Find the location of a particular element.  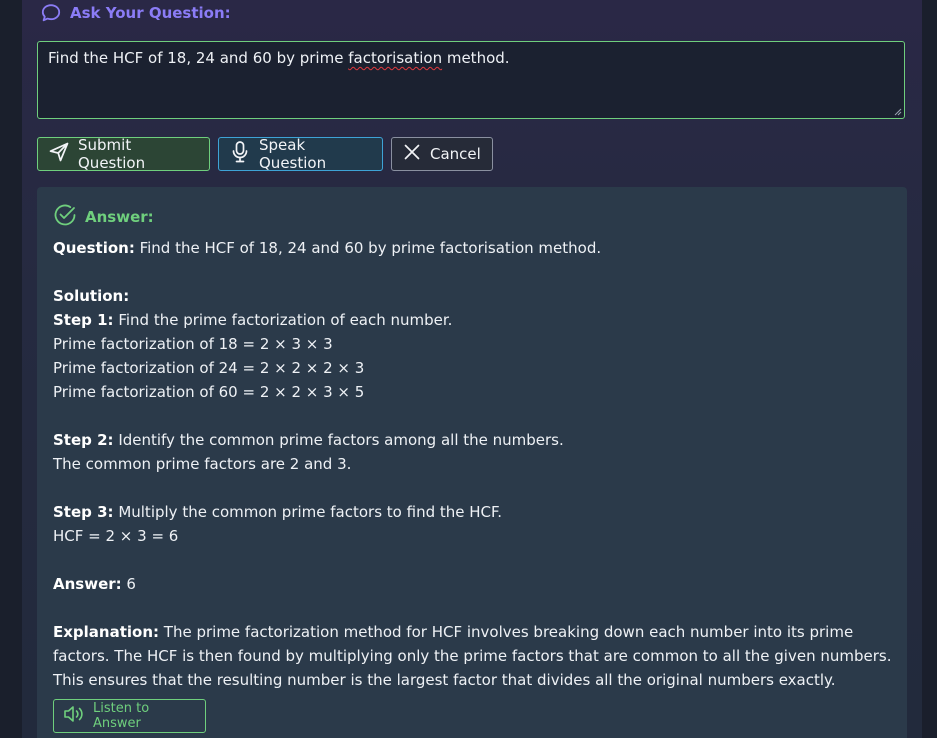

speak-question-button: Speak Question is located at coordinates (300, 154).